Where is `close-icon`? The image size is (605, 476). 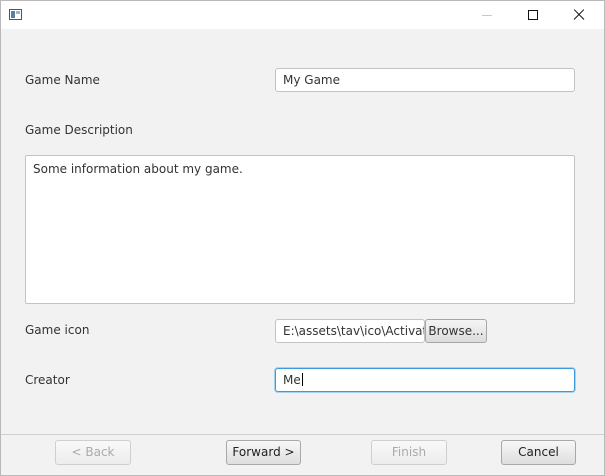 close-icon is located at coordinates (579, 15).